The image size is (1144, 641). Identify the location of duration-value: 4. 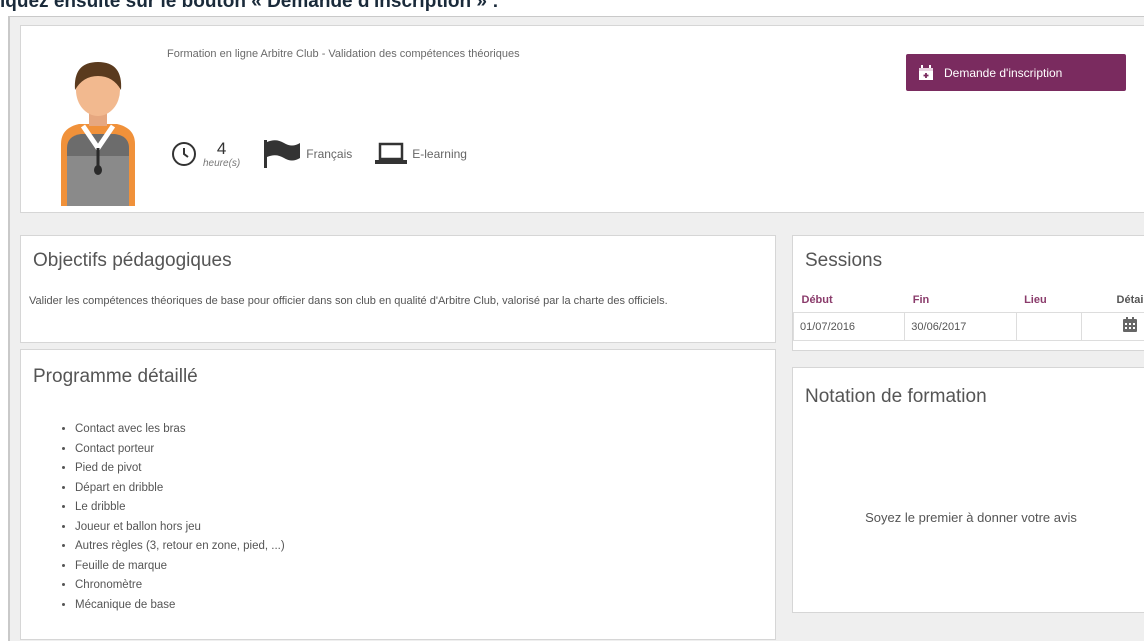
(221, 148).